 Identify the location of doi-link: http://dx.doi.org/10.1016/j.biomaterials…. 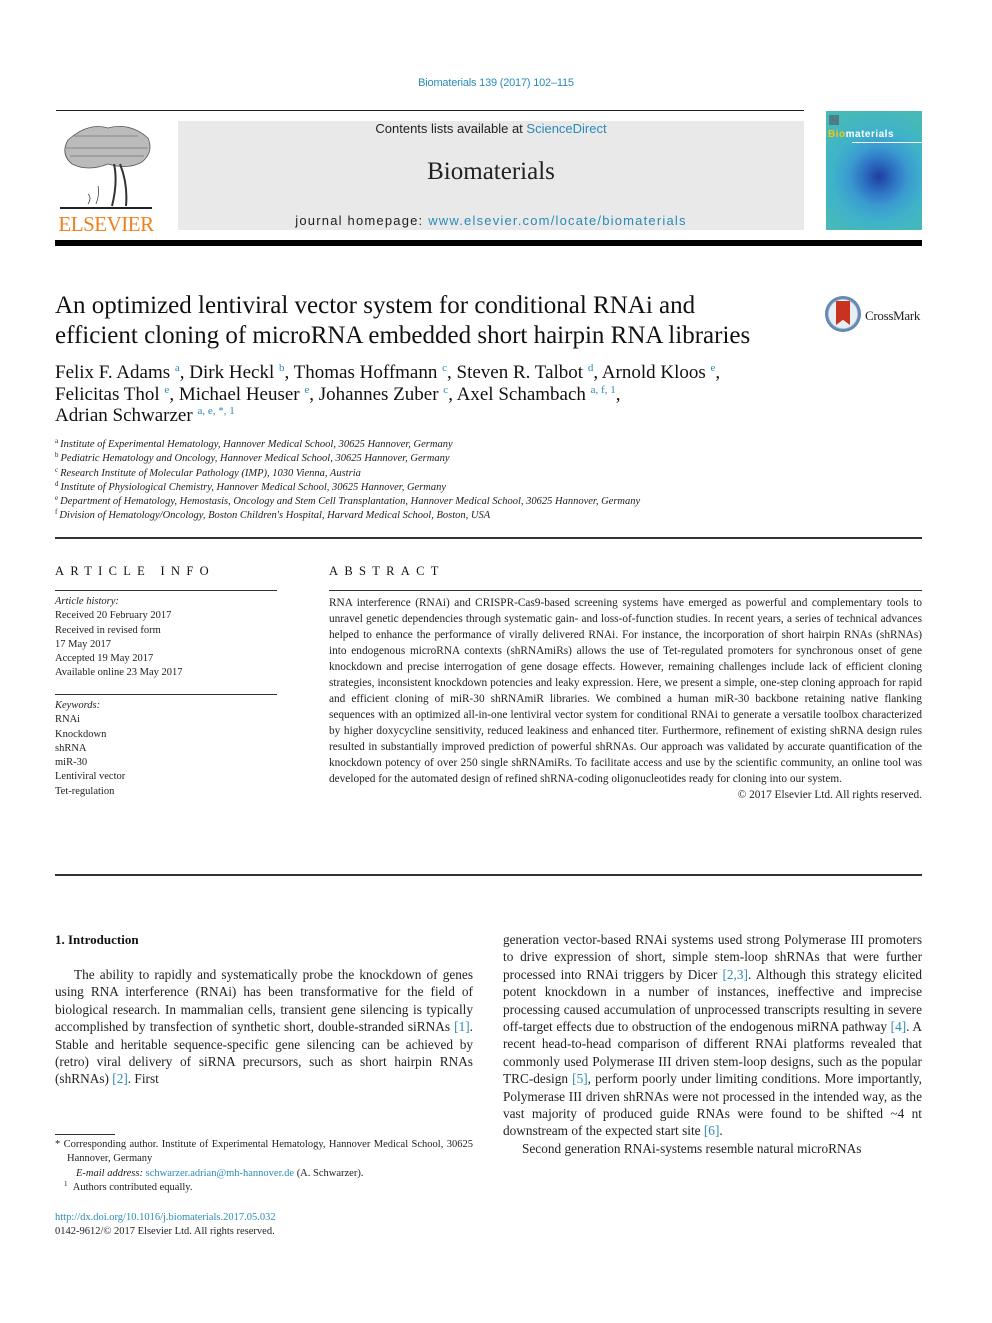
(165, 1218).